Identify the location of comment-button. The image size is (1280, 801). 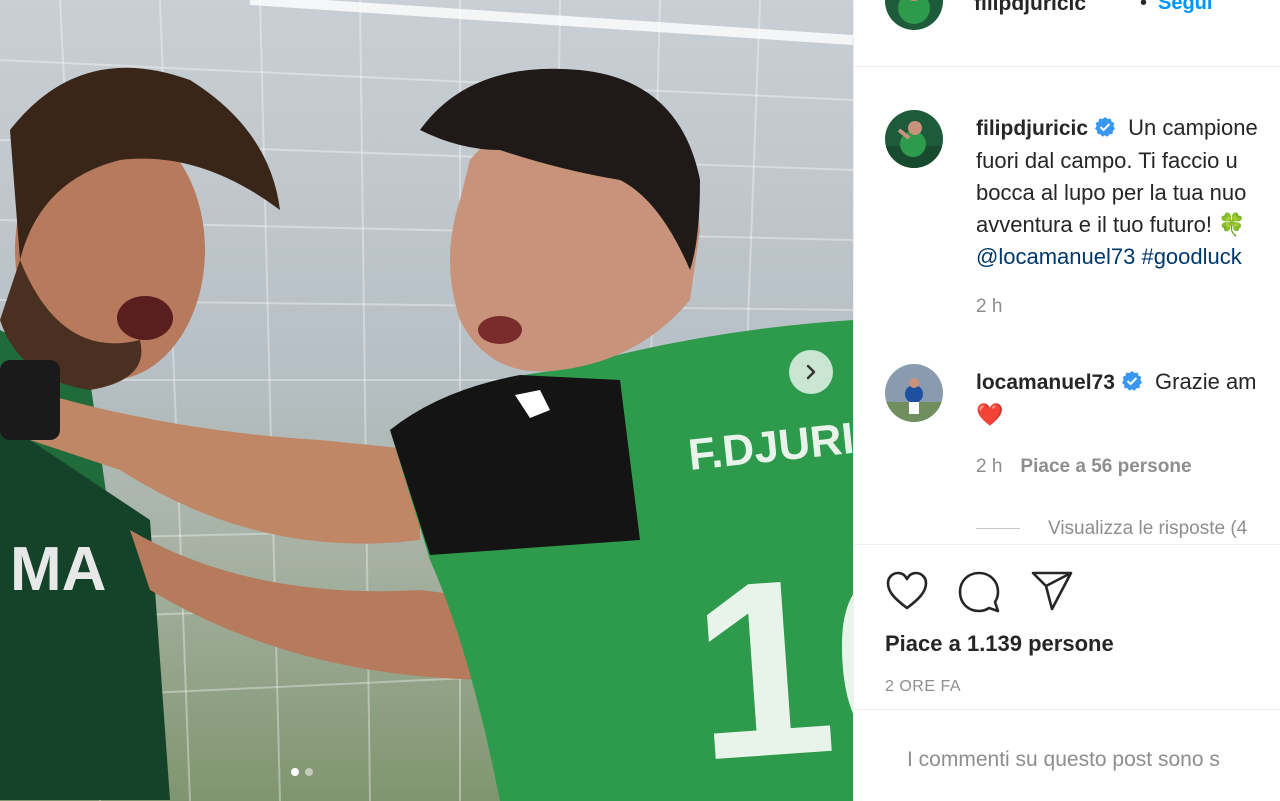
(979, 594).